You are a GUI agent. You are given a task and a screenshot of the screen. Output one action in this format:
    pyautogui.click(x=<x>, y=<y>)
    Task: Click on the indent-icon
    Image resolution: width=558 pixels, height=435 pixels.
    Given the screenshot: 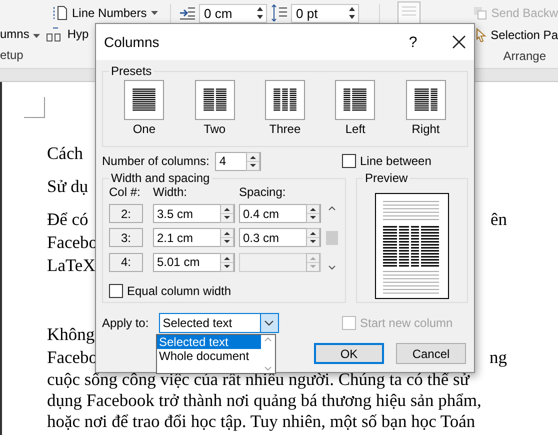 What is the action you would take?
    pyautogui.click(x=187, y=13)
    